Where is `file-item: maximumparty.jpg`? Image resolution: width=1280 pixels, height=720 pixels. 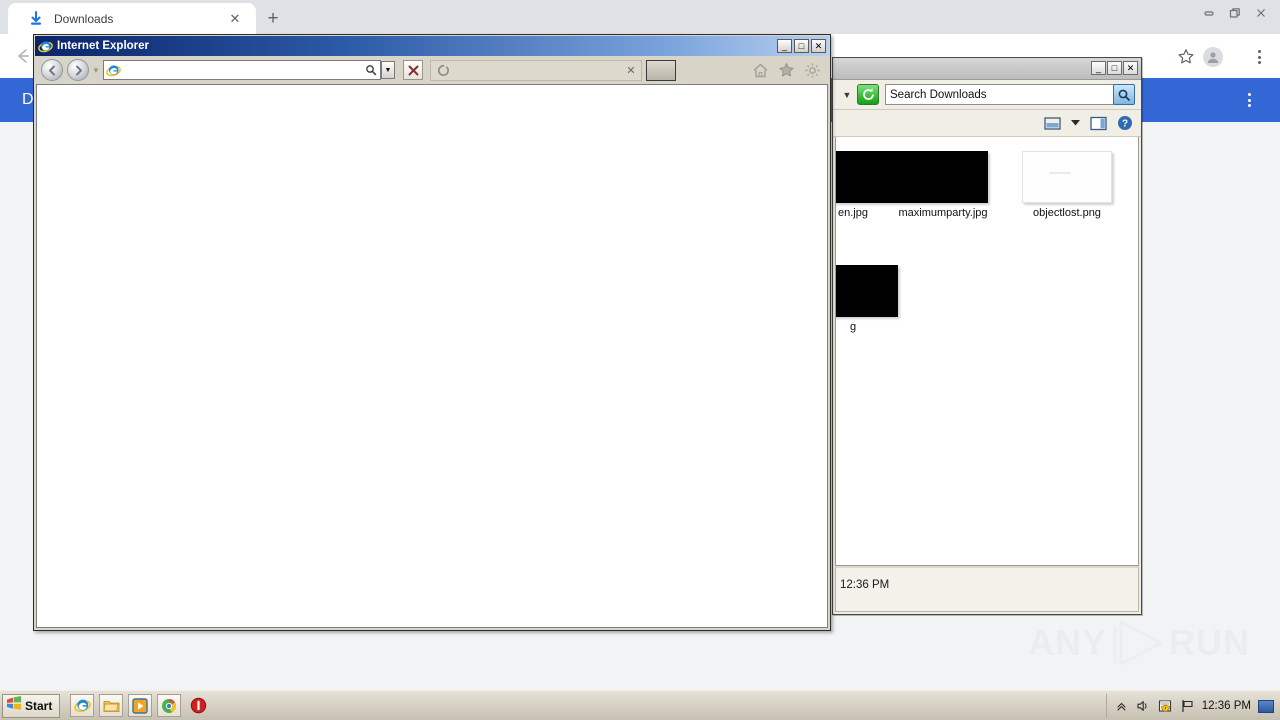 file-item: maximumparty.jpg is located at coordinates (943, 185).